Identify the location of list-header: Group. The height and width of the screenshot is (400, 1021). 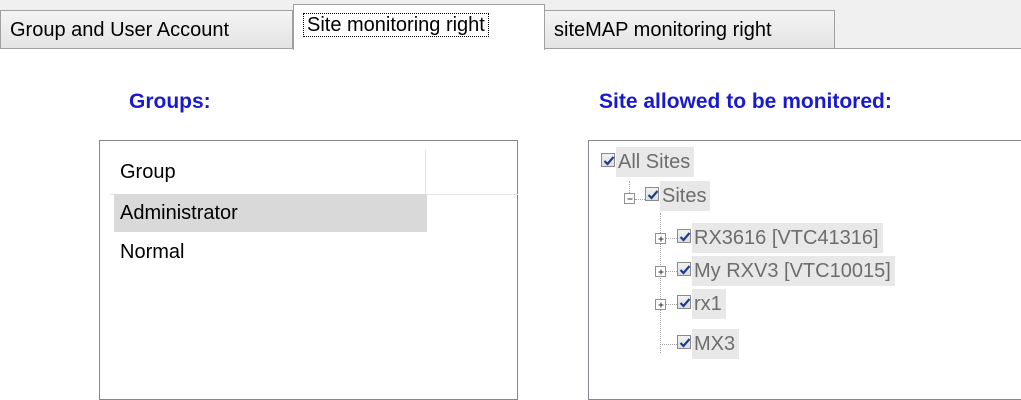
(314, 172).